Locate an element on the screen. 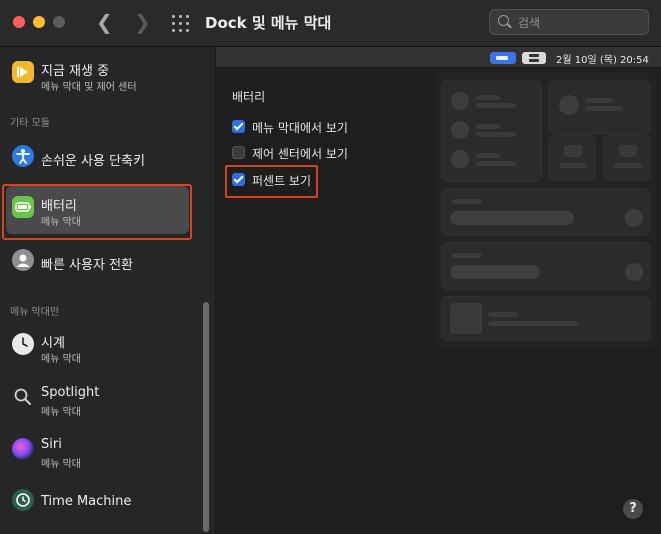 Image resolution: width=661 pixels, height=534 pixels. time-machine-icon is located at coordinates (23, 500).